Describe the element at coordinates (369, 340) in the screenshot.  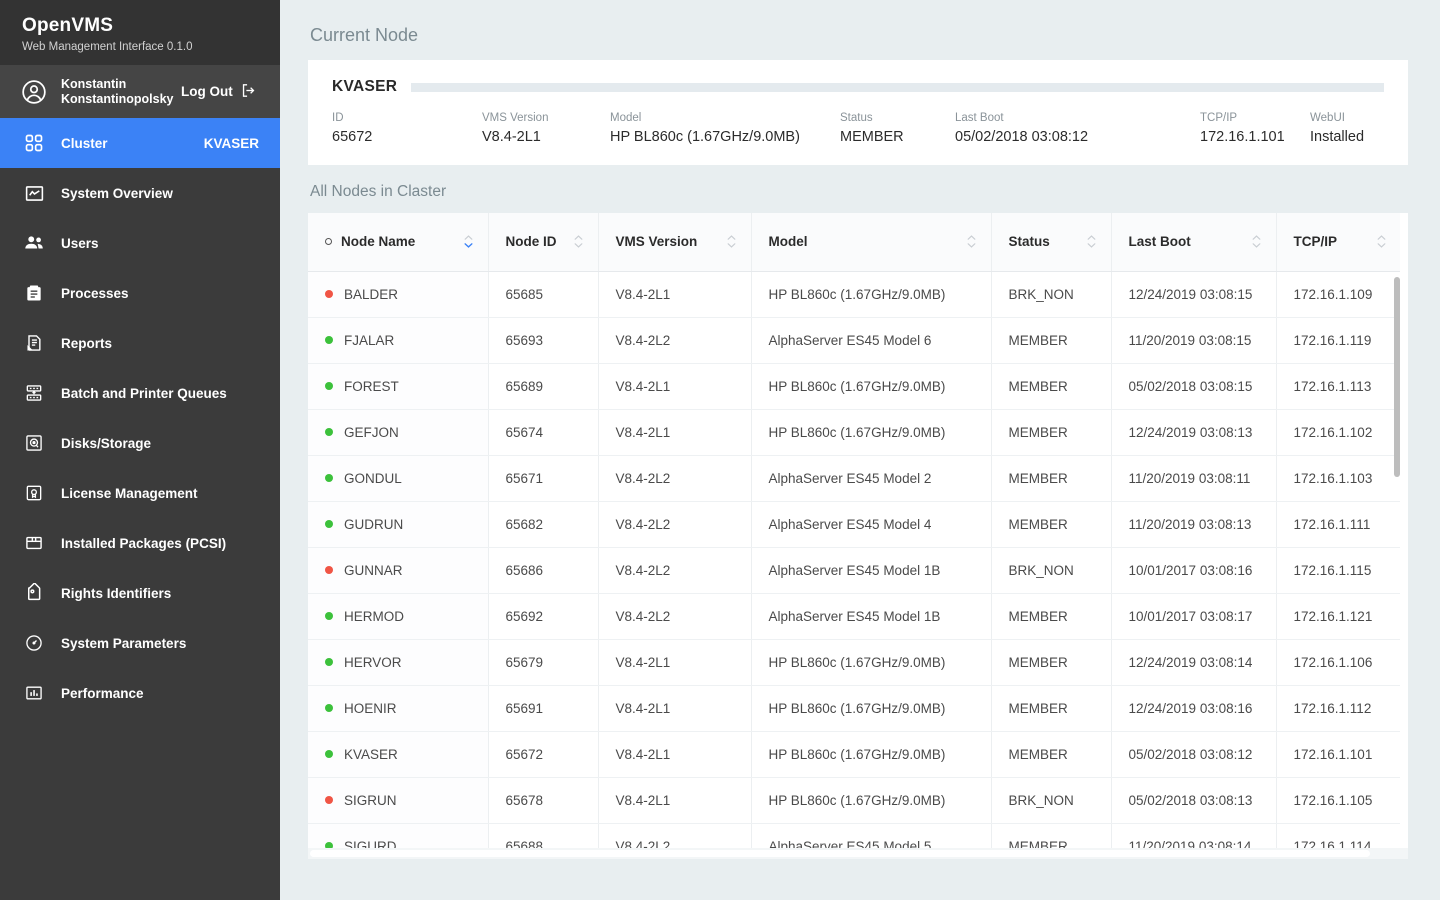
I see `node-name-text: FJALAR` at that location.